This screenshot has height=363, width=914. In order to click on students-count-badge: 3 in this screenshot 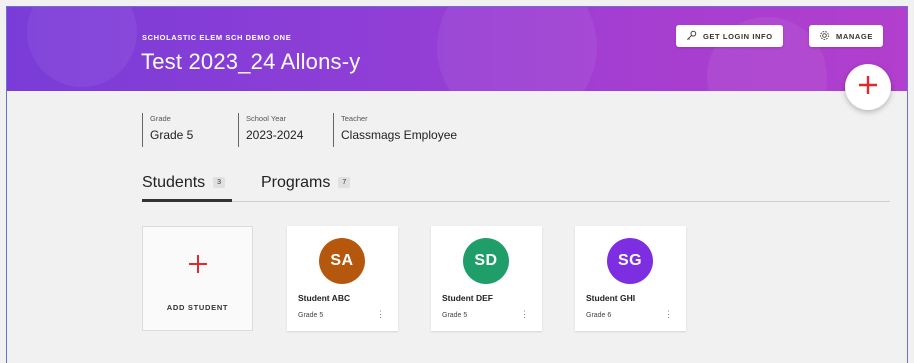, I will do `click(219, 182)`.